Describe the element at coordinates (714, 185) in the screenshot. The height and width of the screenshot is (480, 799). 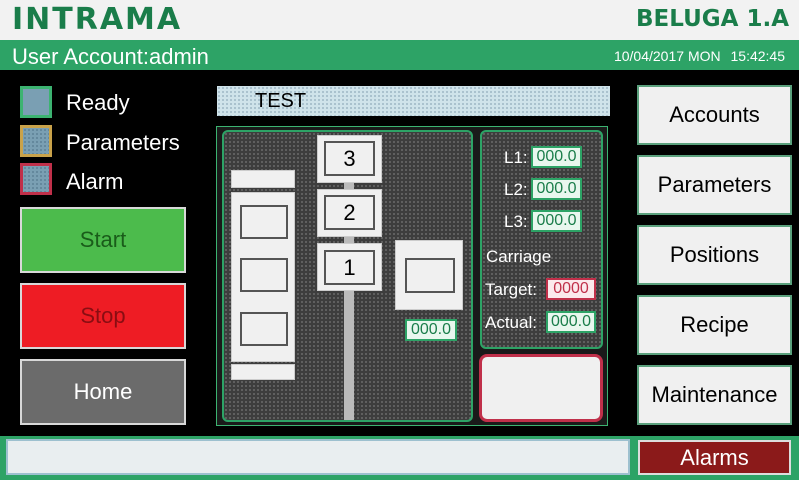
I see `parameters-button: Parameters` at that location.